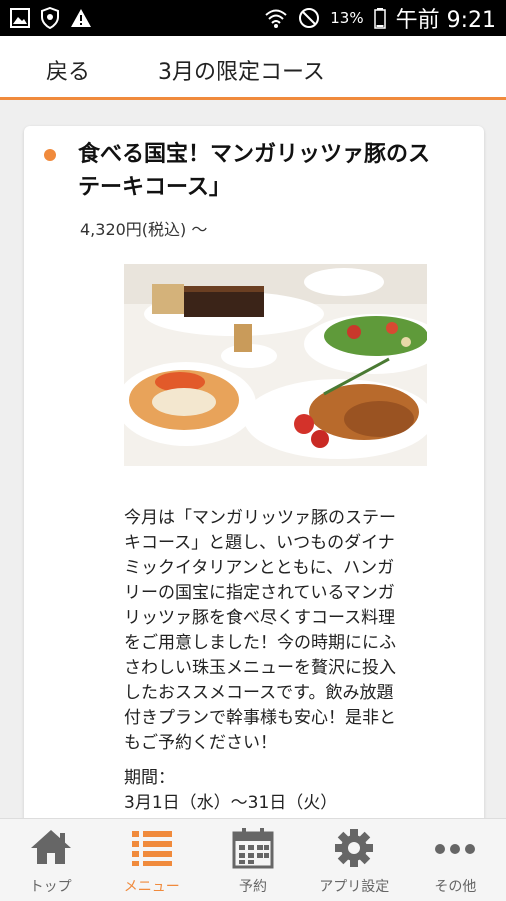 The width and height of the screenshot is (506, 901). I want to click on back-button: 戻る, so click(68, 70).